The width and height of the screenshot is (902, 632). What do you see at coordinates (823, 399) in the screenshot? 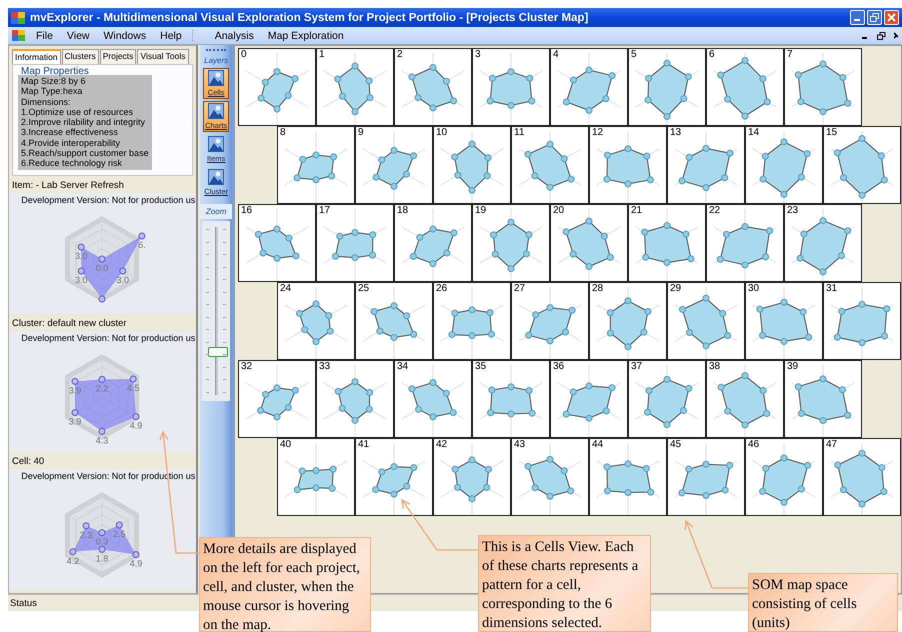
I see `map-cell: 39` at bounding box center [823, 399].